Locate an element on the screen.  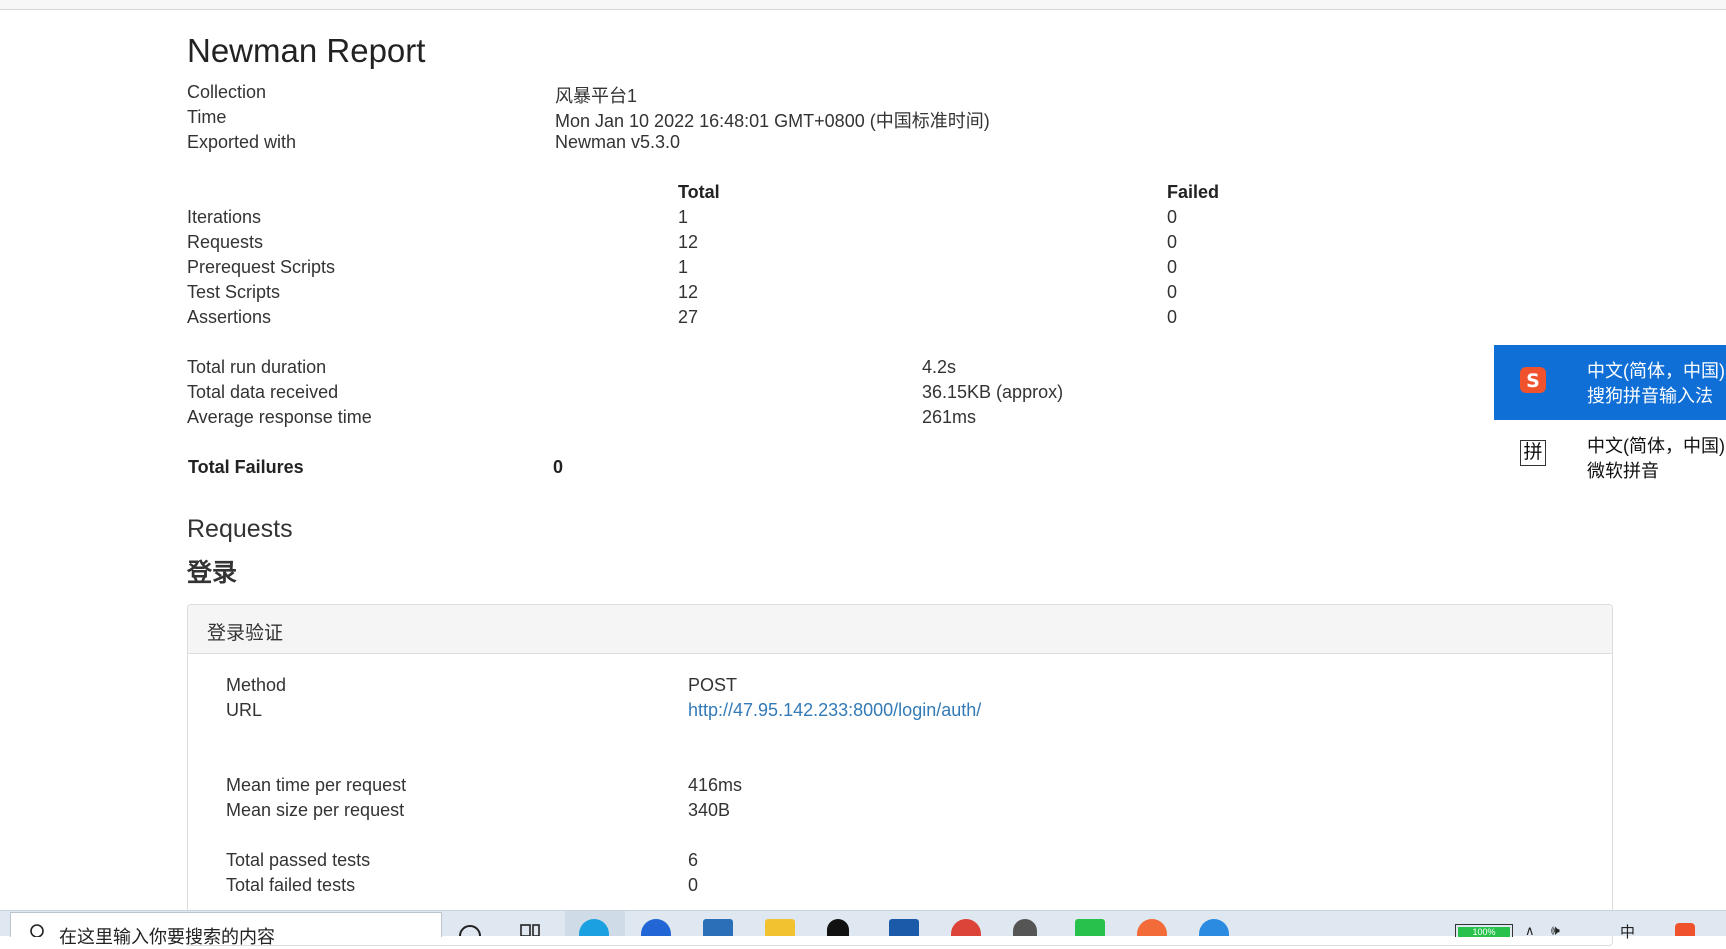
mail-icon is located at coordinates (904, 927).